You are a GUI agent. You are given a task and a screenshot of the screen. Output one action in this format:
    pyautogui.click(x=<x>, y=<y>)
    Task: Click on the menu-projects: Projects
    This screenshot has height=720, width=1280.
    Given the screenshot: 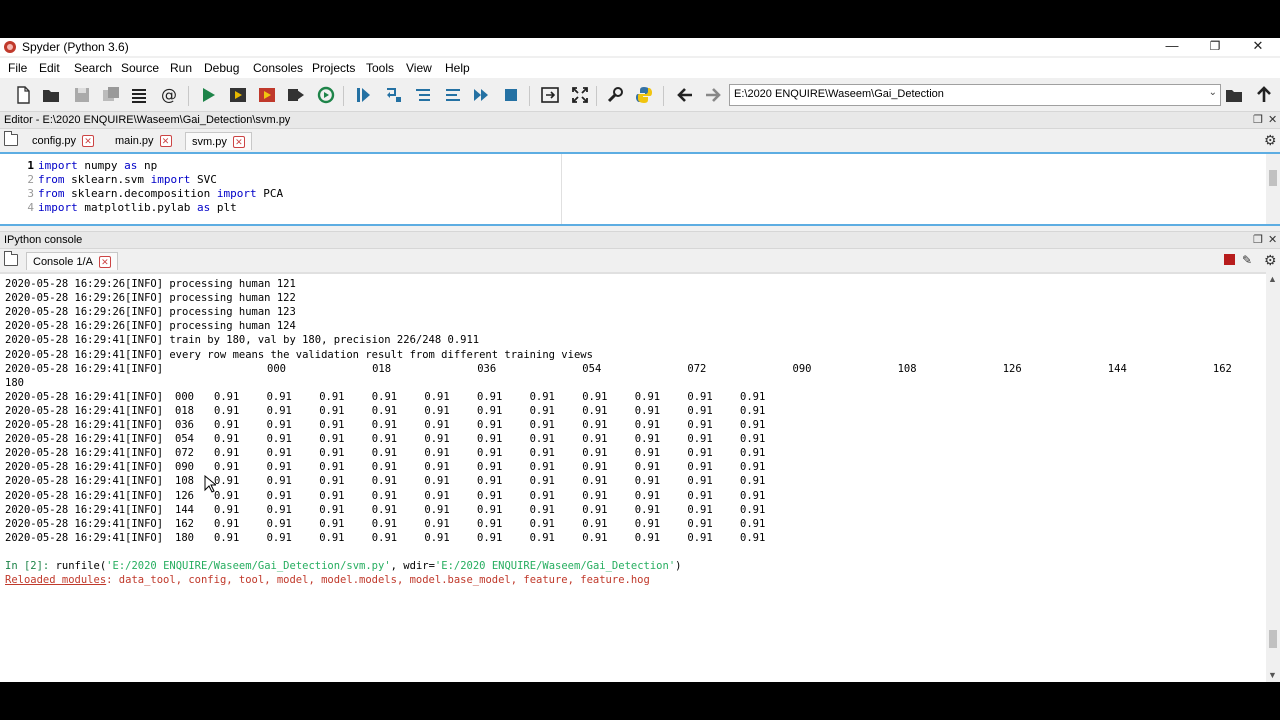 What is the action you would take?
    pyautogui.click(x=333, y=68)
    